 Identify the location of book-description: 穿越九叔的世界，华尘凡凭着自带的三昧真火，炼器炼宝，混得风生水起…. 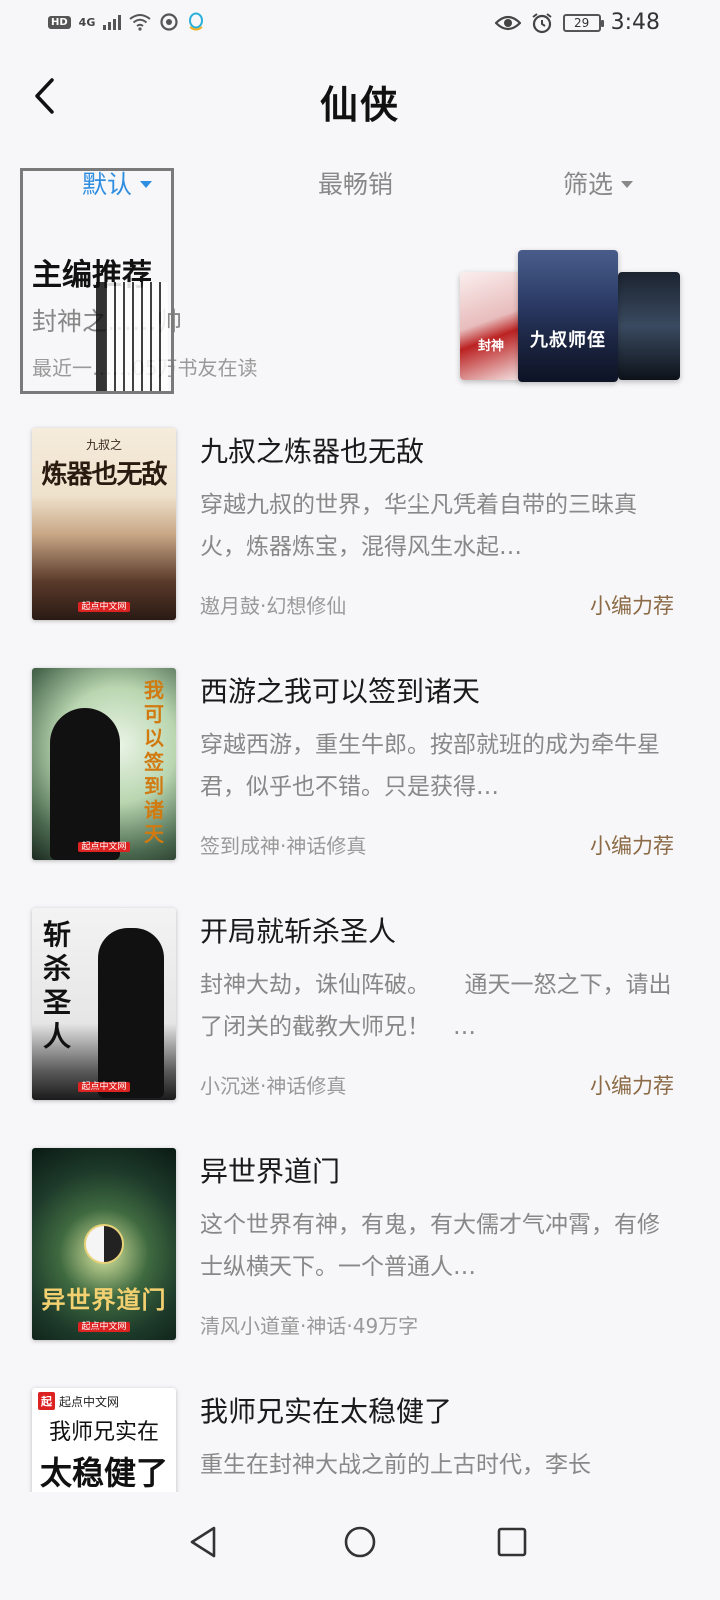
(418, 526).